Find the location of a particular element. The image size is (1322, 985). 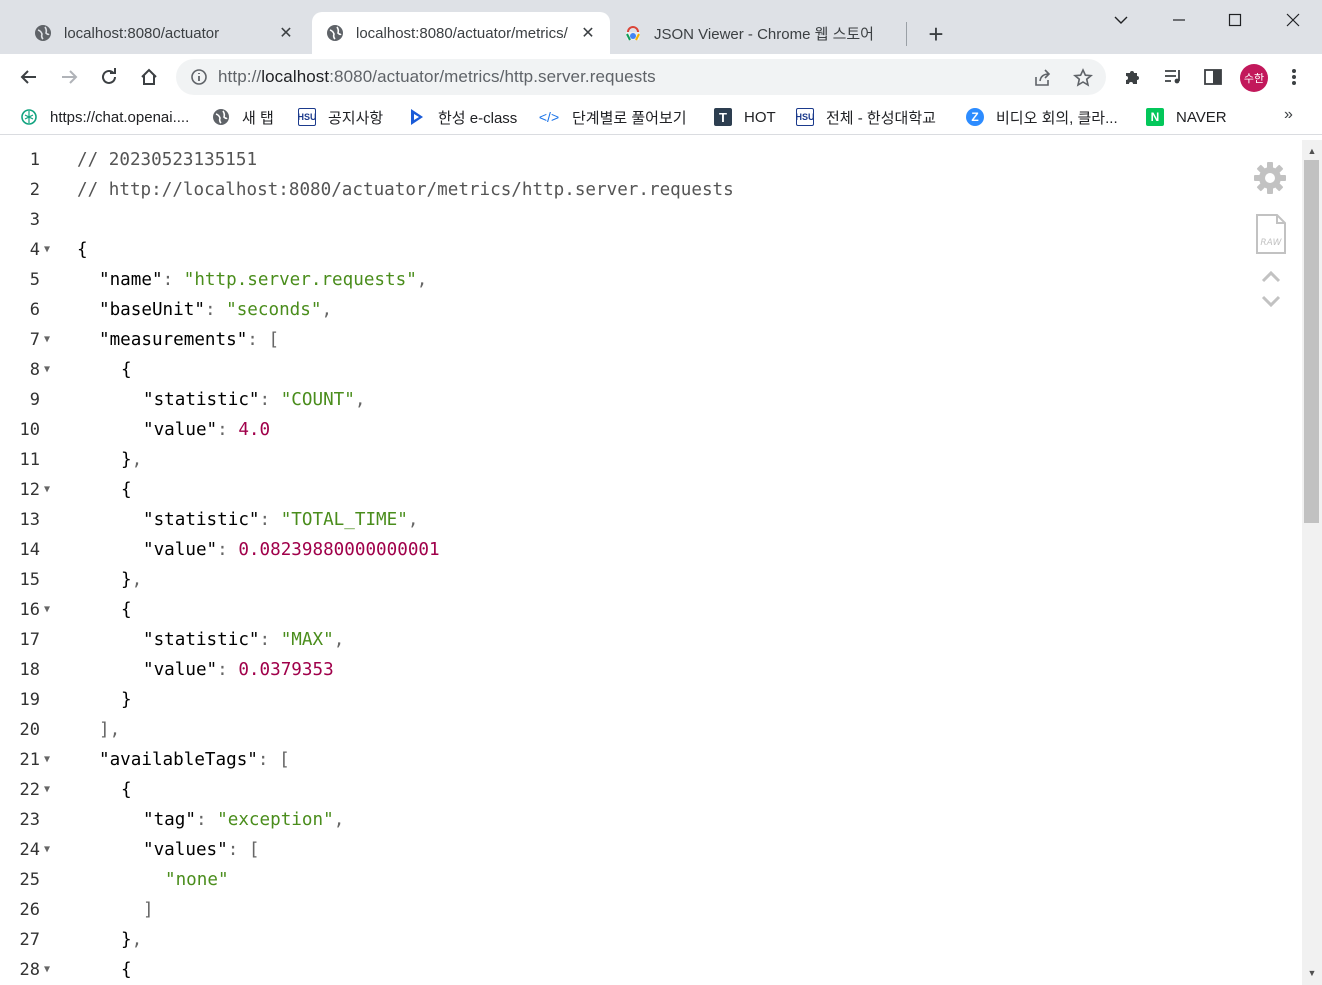

json-punctuation: { is located at coordinates (126, 970).